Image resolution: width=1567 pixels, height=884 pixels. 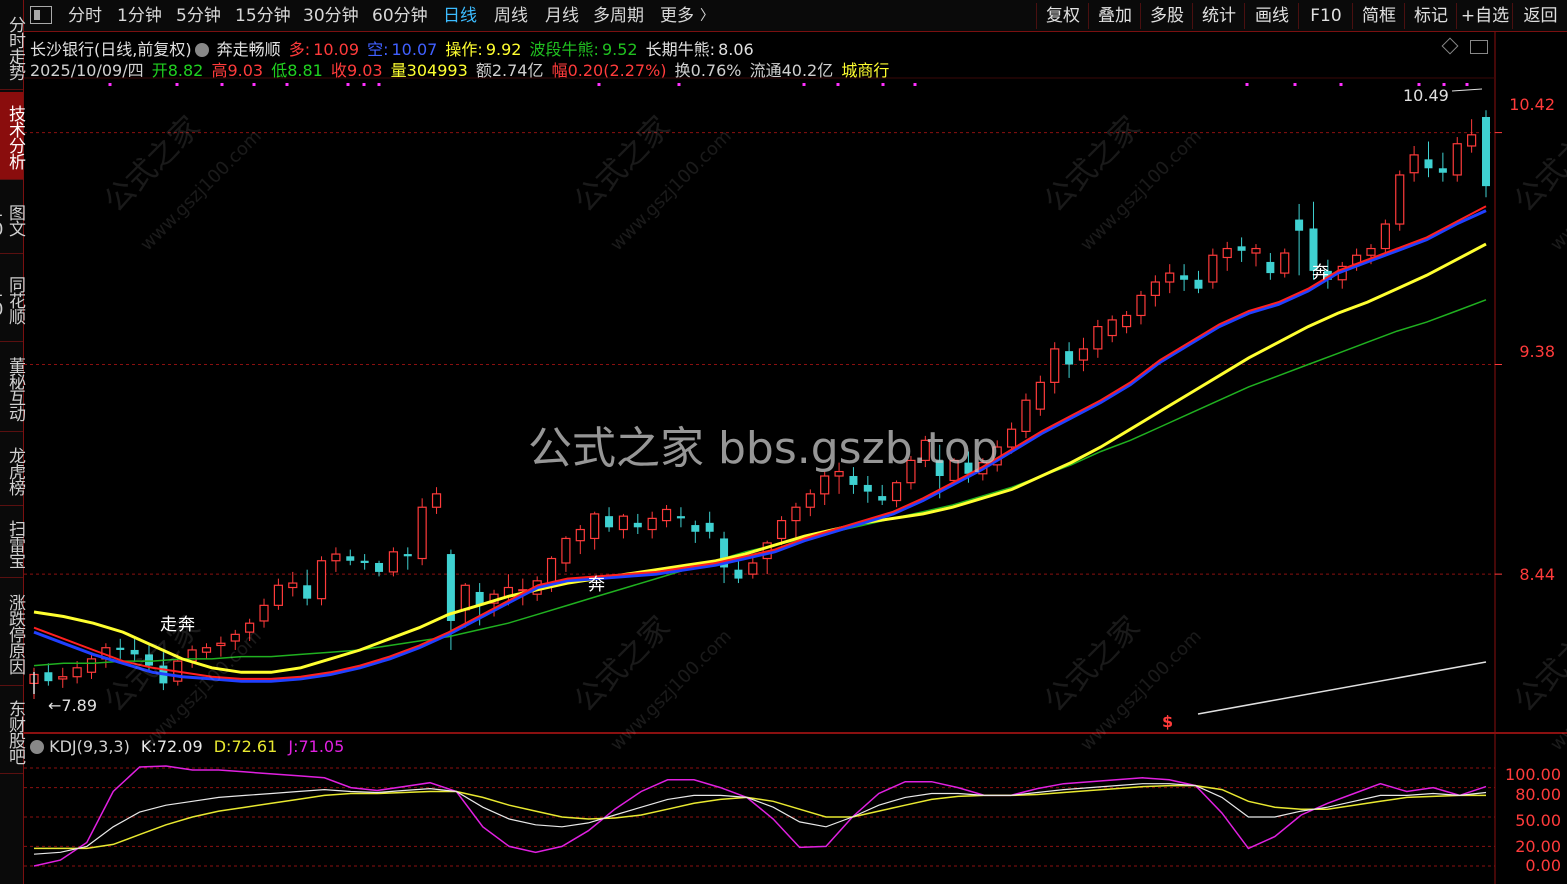 I want to click on kdj-j-value: 71.05, so click(x=321, y=746).